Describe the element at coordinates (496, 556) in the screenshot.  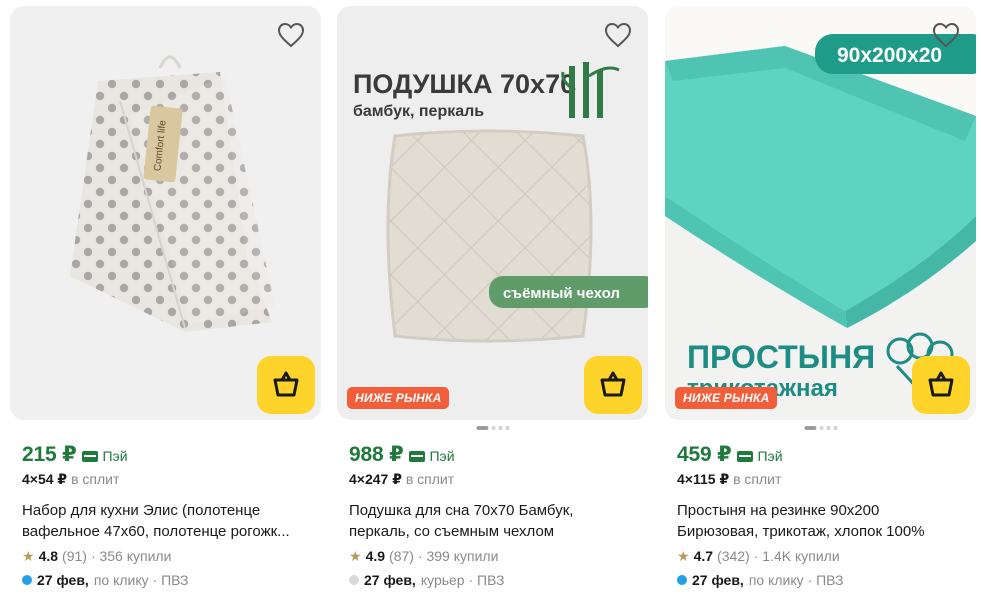
I see `rating: ★ 4.9 (87) · 399 купили` at that location.